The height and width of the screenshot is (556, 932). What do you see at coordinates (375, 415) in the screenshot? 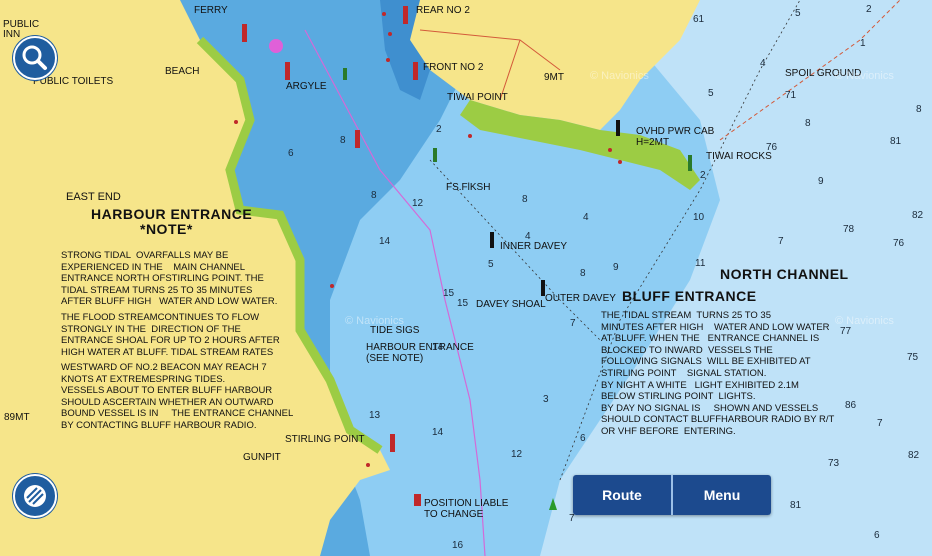
I see `sounding: 13` at bounding box center [375, 415].